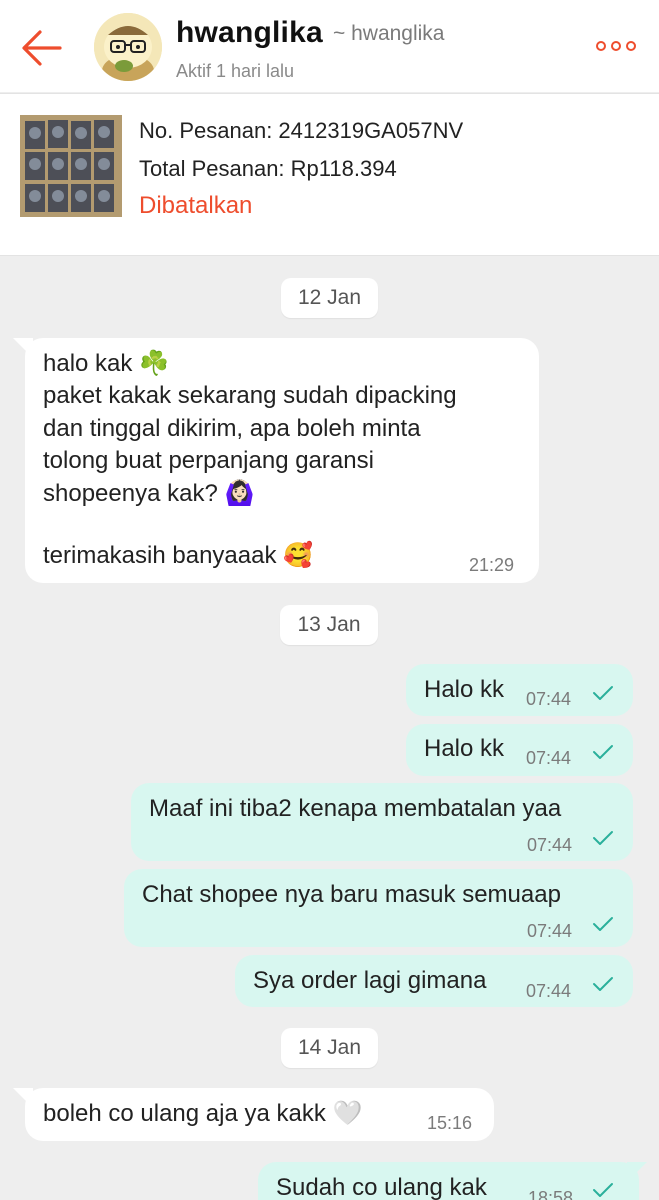 This screenshot has height=1200, width=659. Describe the element at coordinates (329, 298) in the screenshot. I see `date-separator: 12 Jan` at that location.